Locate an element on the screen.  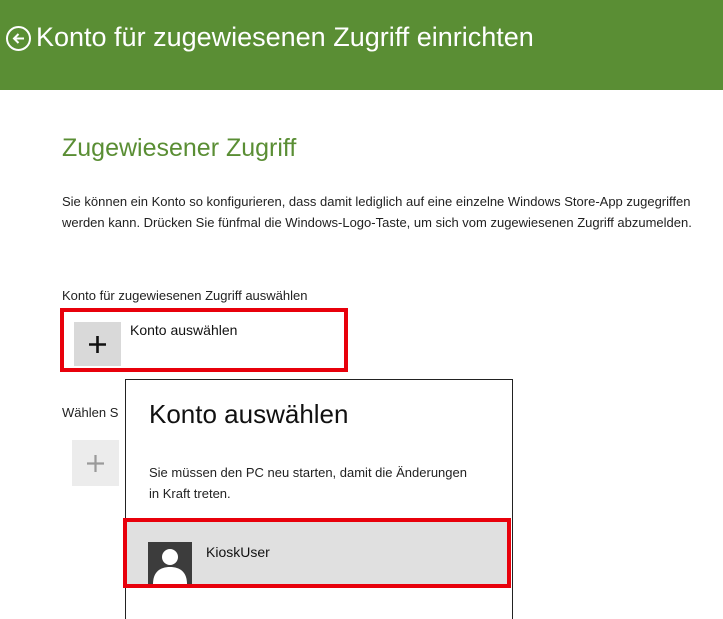
user-name: KioskUser is located at coordinates (238, 552).